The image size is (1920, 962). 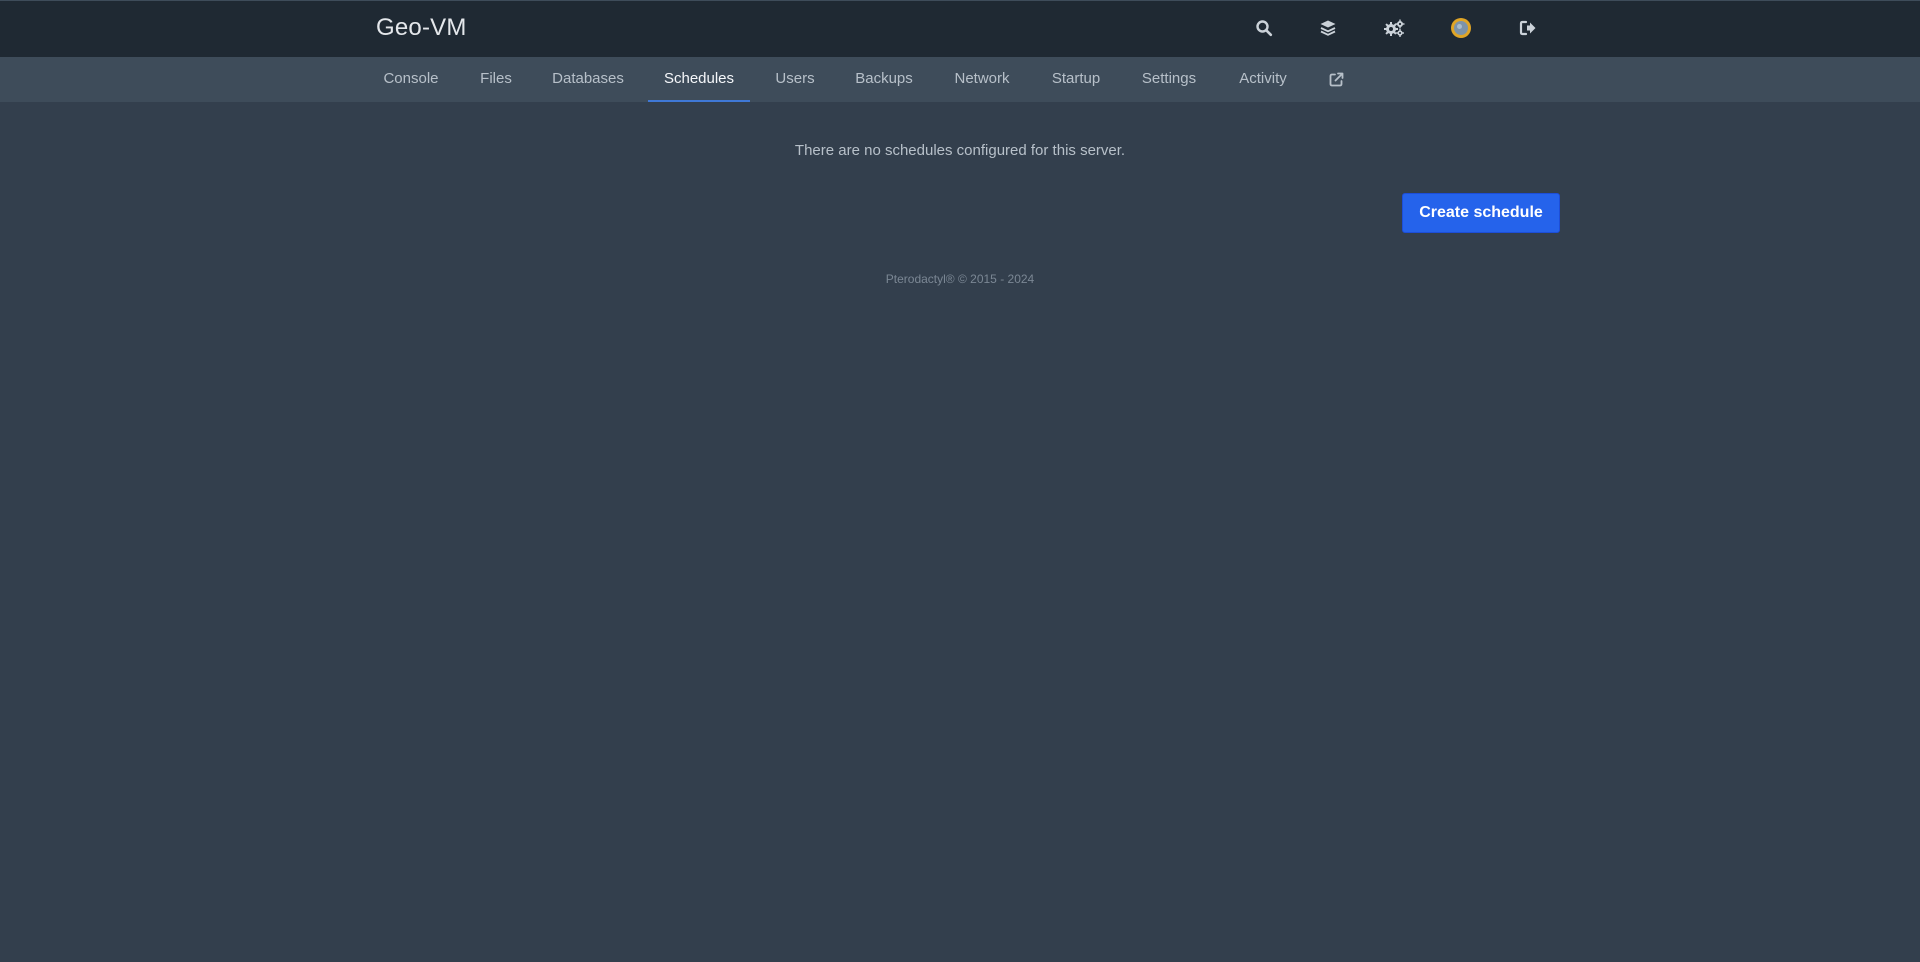 What do you see at coordinates (795, 79) in the screenshot?
I see `tab-users: Users` at bounding box center [795, 79].